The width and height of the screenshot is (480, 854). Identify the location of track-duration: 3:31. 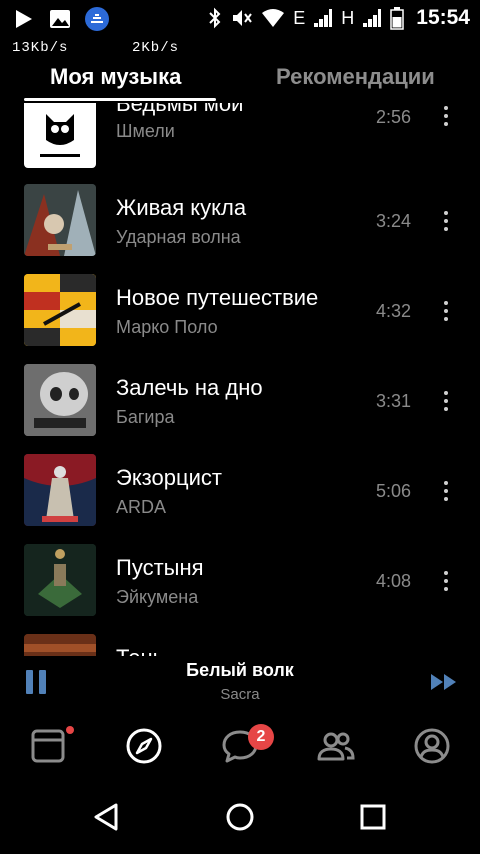
(394, 401).